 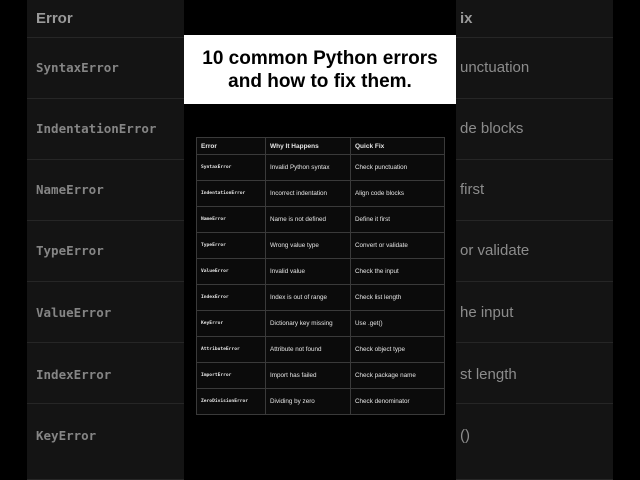 I want to click on background-error-cell: KeyError, so click(x=66, y=435).